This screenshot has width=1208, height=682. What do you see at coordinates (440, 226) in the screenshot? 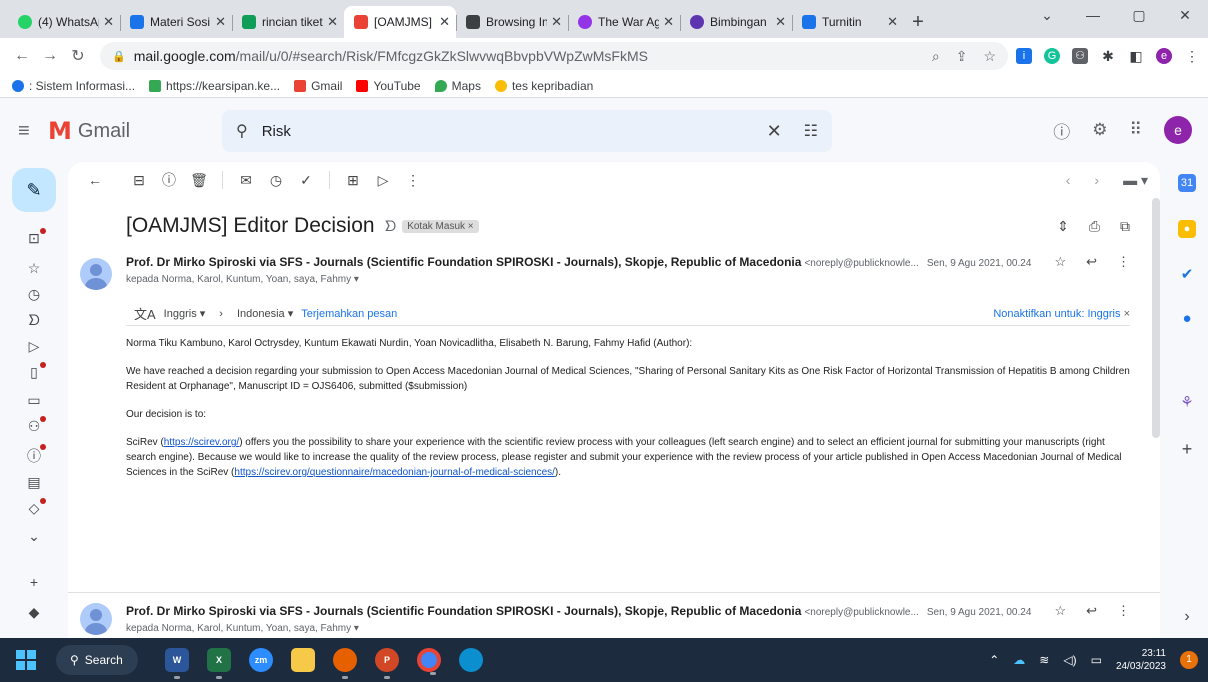
I see `label-chip: Kotak Masuk ×` at bounding box center [440, 226].